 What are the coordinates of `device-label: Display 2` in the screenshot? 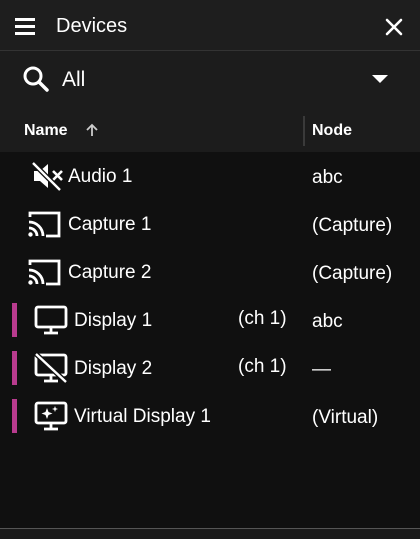 It's located at (113, 368).